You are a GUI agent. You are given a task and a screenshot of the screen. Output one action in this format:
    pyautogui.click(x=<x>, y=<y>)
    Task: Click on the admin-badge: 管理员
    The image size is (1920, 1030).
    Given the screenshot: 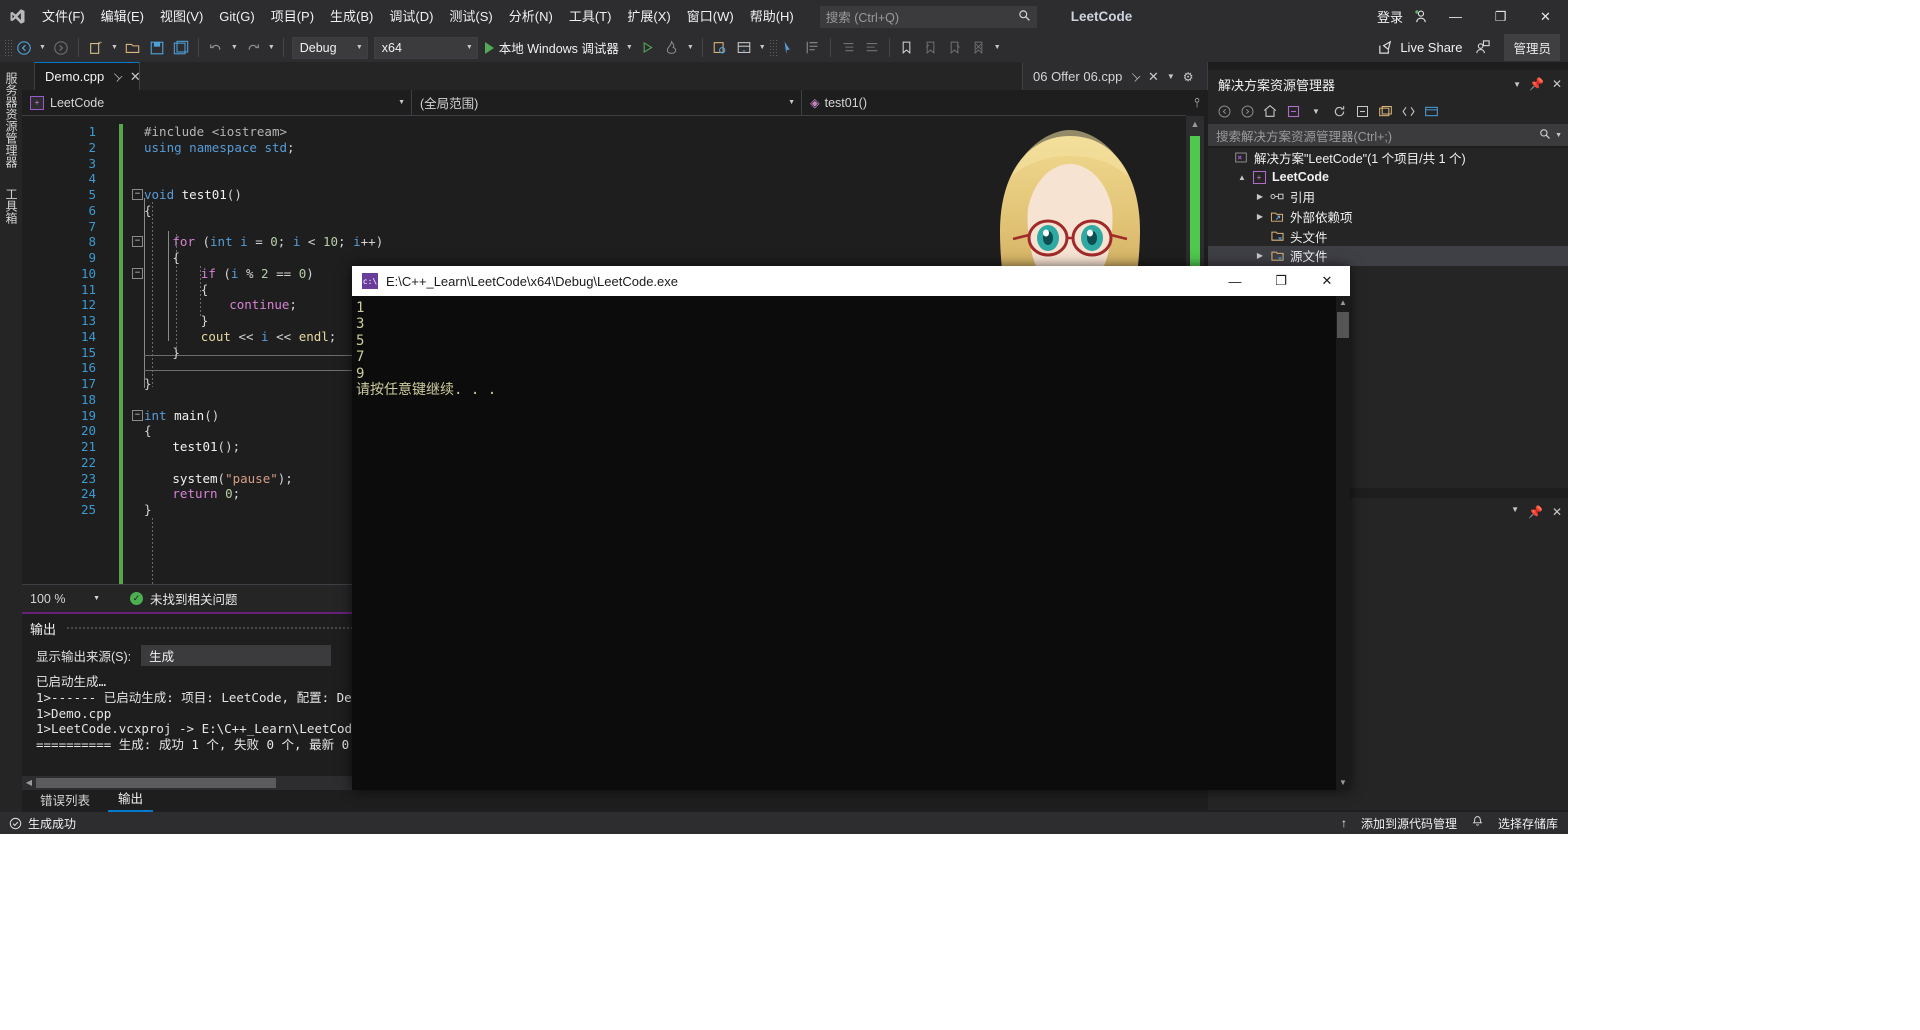 What is the action you would take?
    pyautogui.click(x=1532, y=47)
    